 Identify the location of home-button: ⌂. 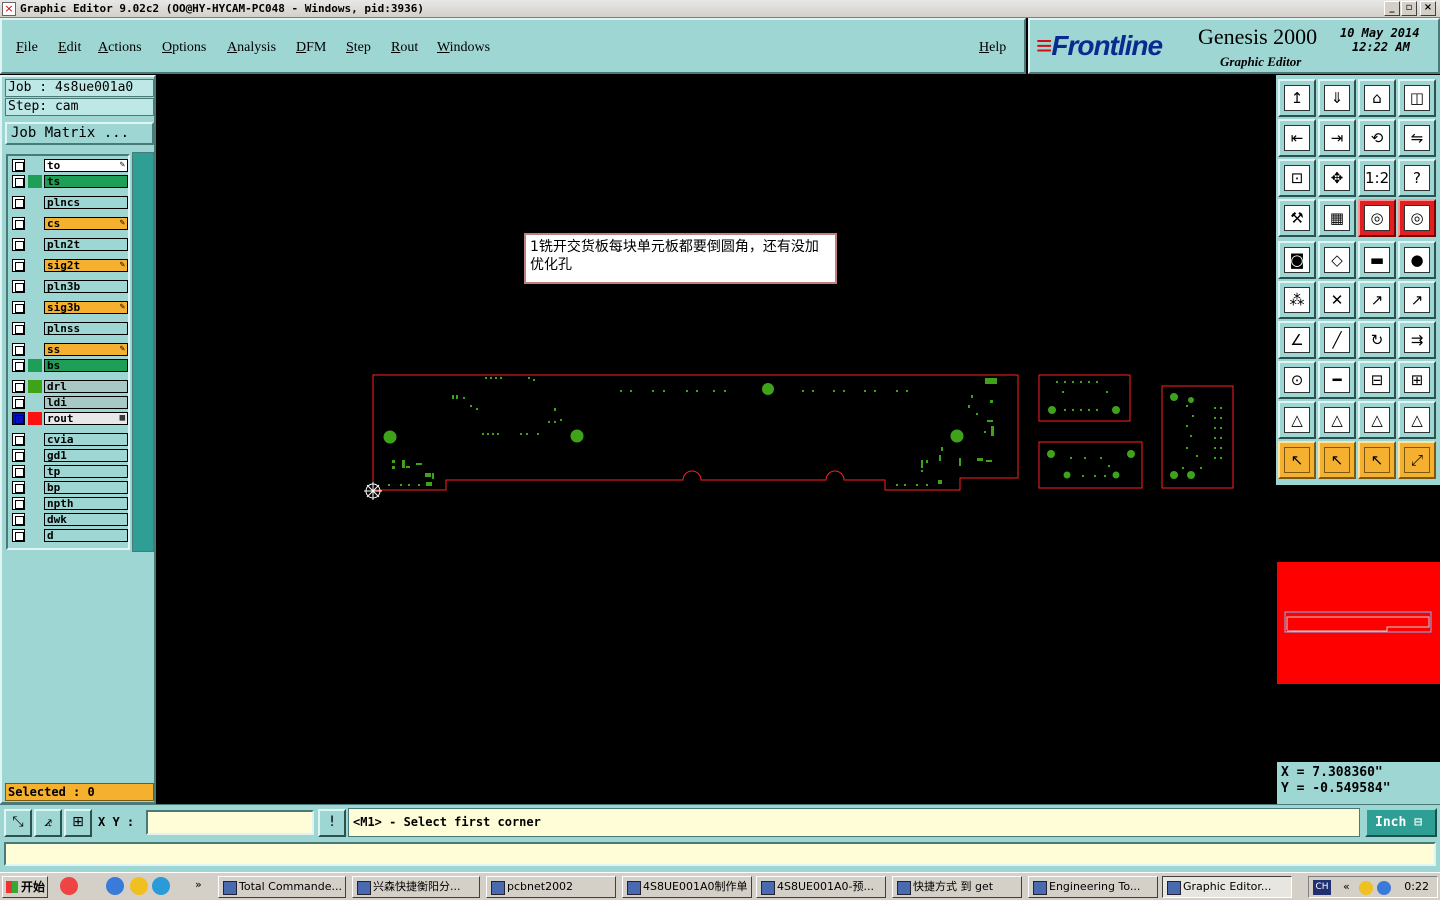
(1377, 98).